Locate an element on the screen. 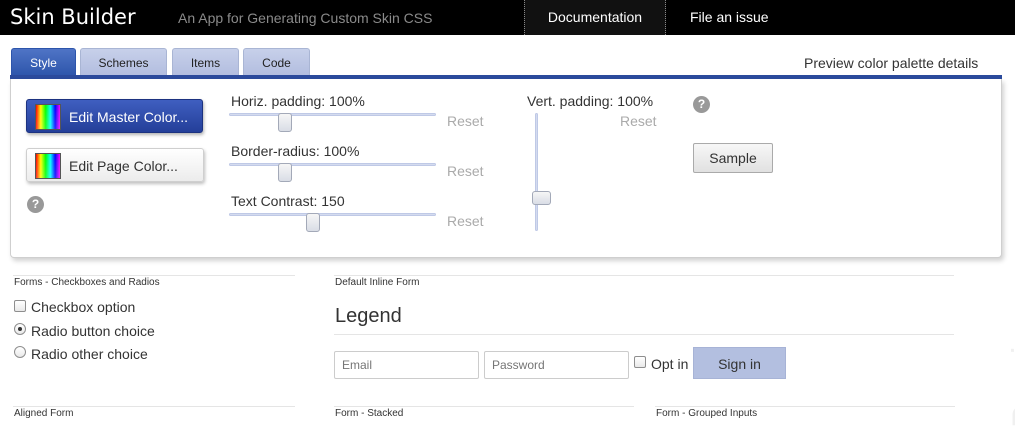  text-contrast-label: Text Contrast: 150 is located at coordinates (288, 201).